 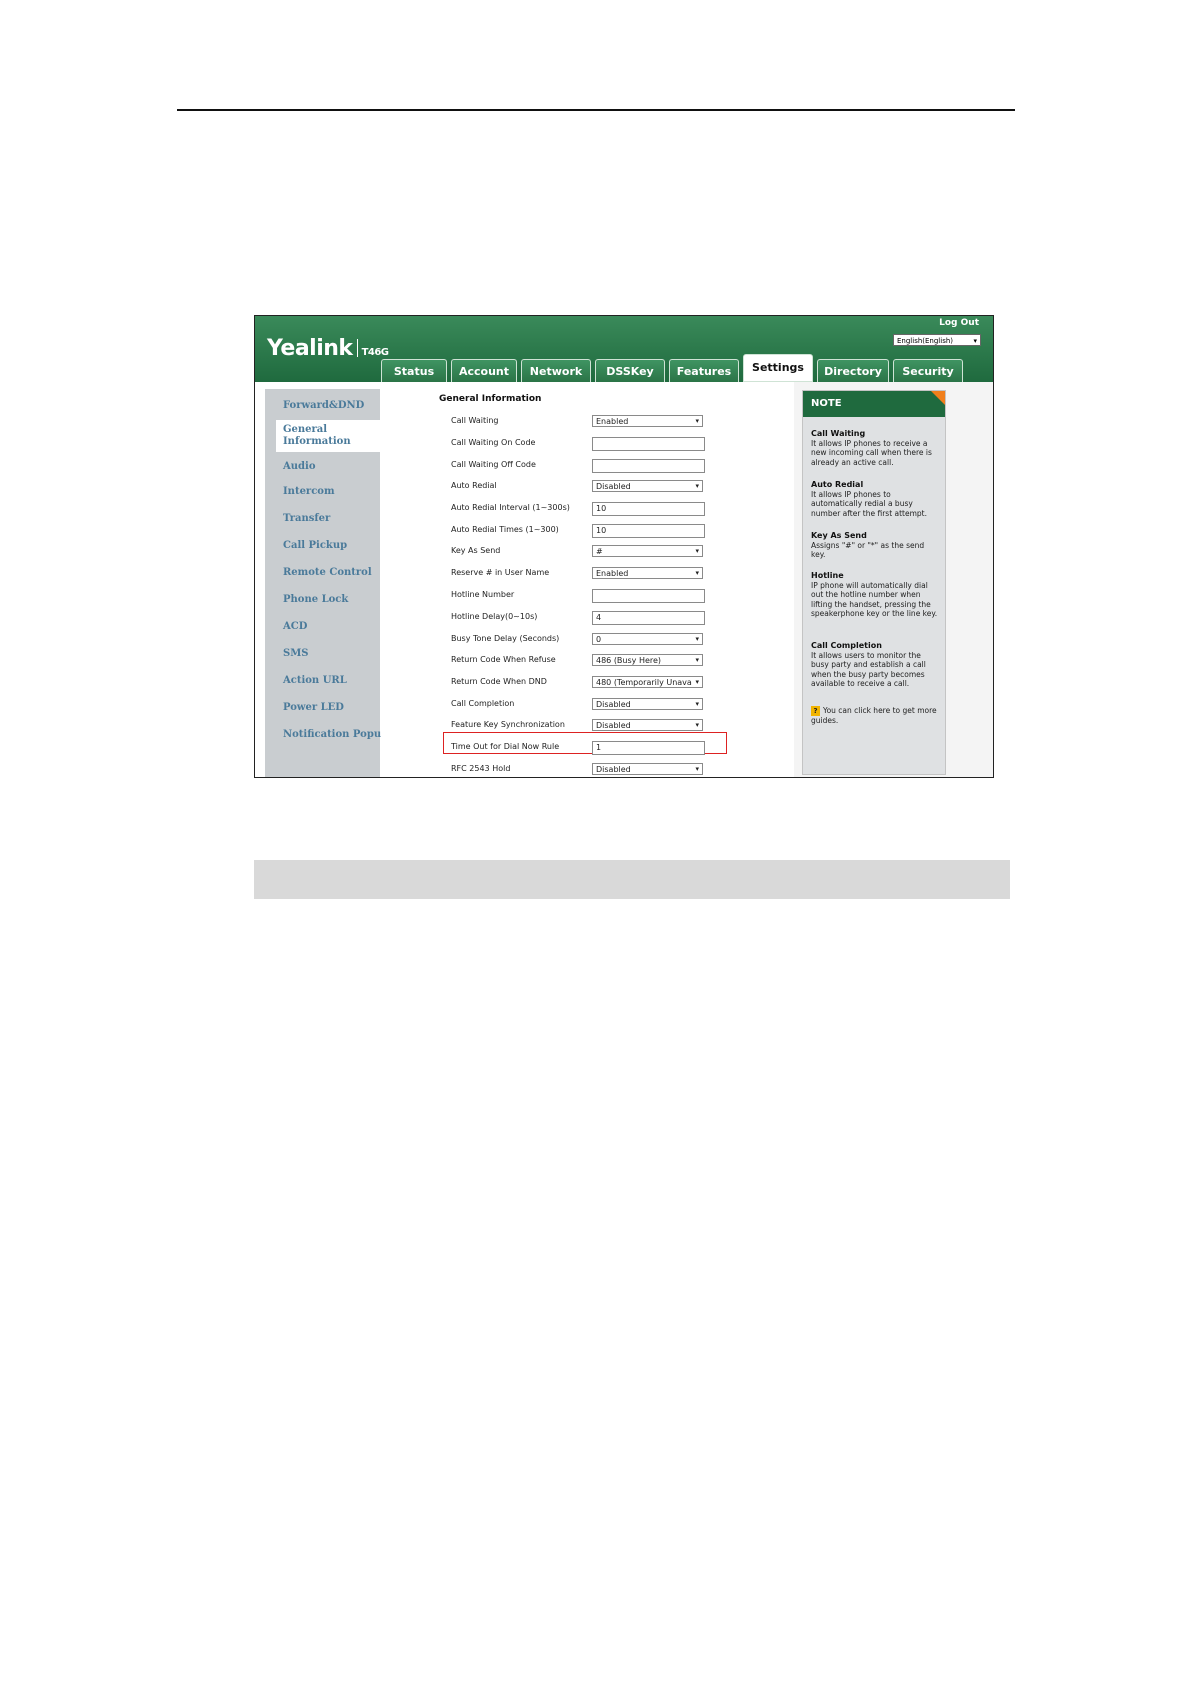 What do you see at coordinates (647, 639) in the screenshot?
I see `busy-tone-delay-select: 0 ▾` at bounding box center [647, 639].